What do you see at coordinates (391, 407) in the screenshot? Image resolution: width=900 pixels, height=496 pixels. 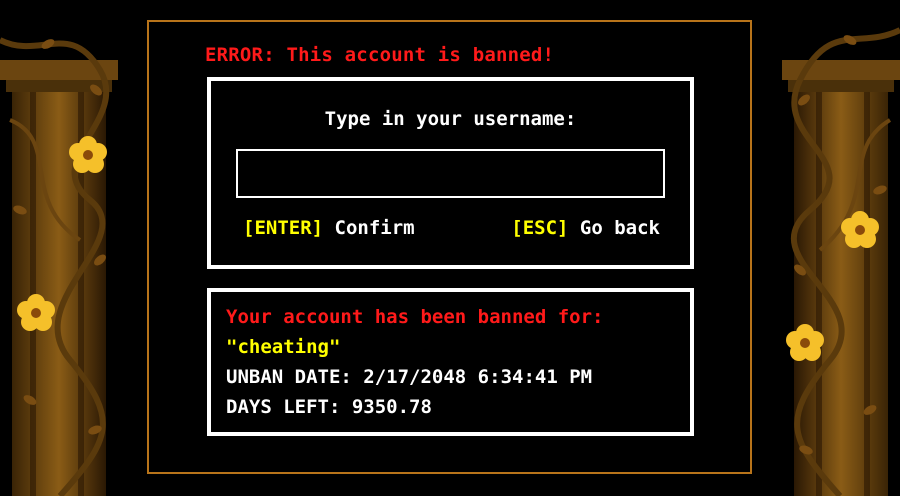 I see `days-left-value: 9350.78` at bounding box center [391, 407].